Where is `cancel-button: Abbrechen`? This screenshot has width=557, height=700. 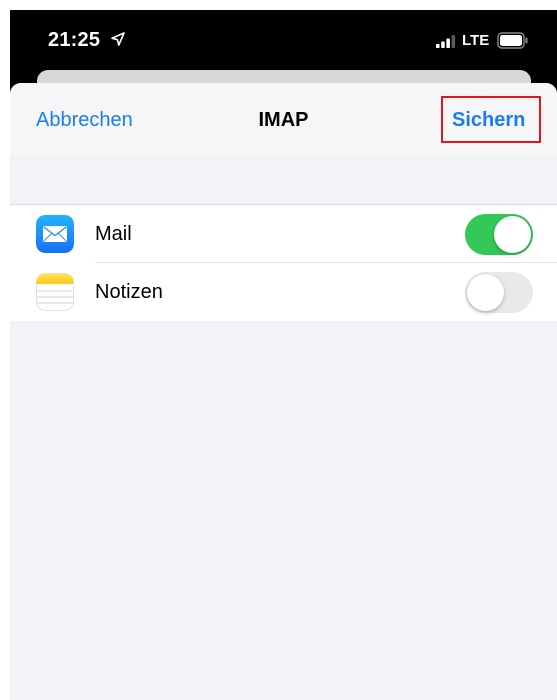 cancel-button: Abbrechen is located at coordinates (84, 120).